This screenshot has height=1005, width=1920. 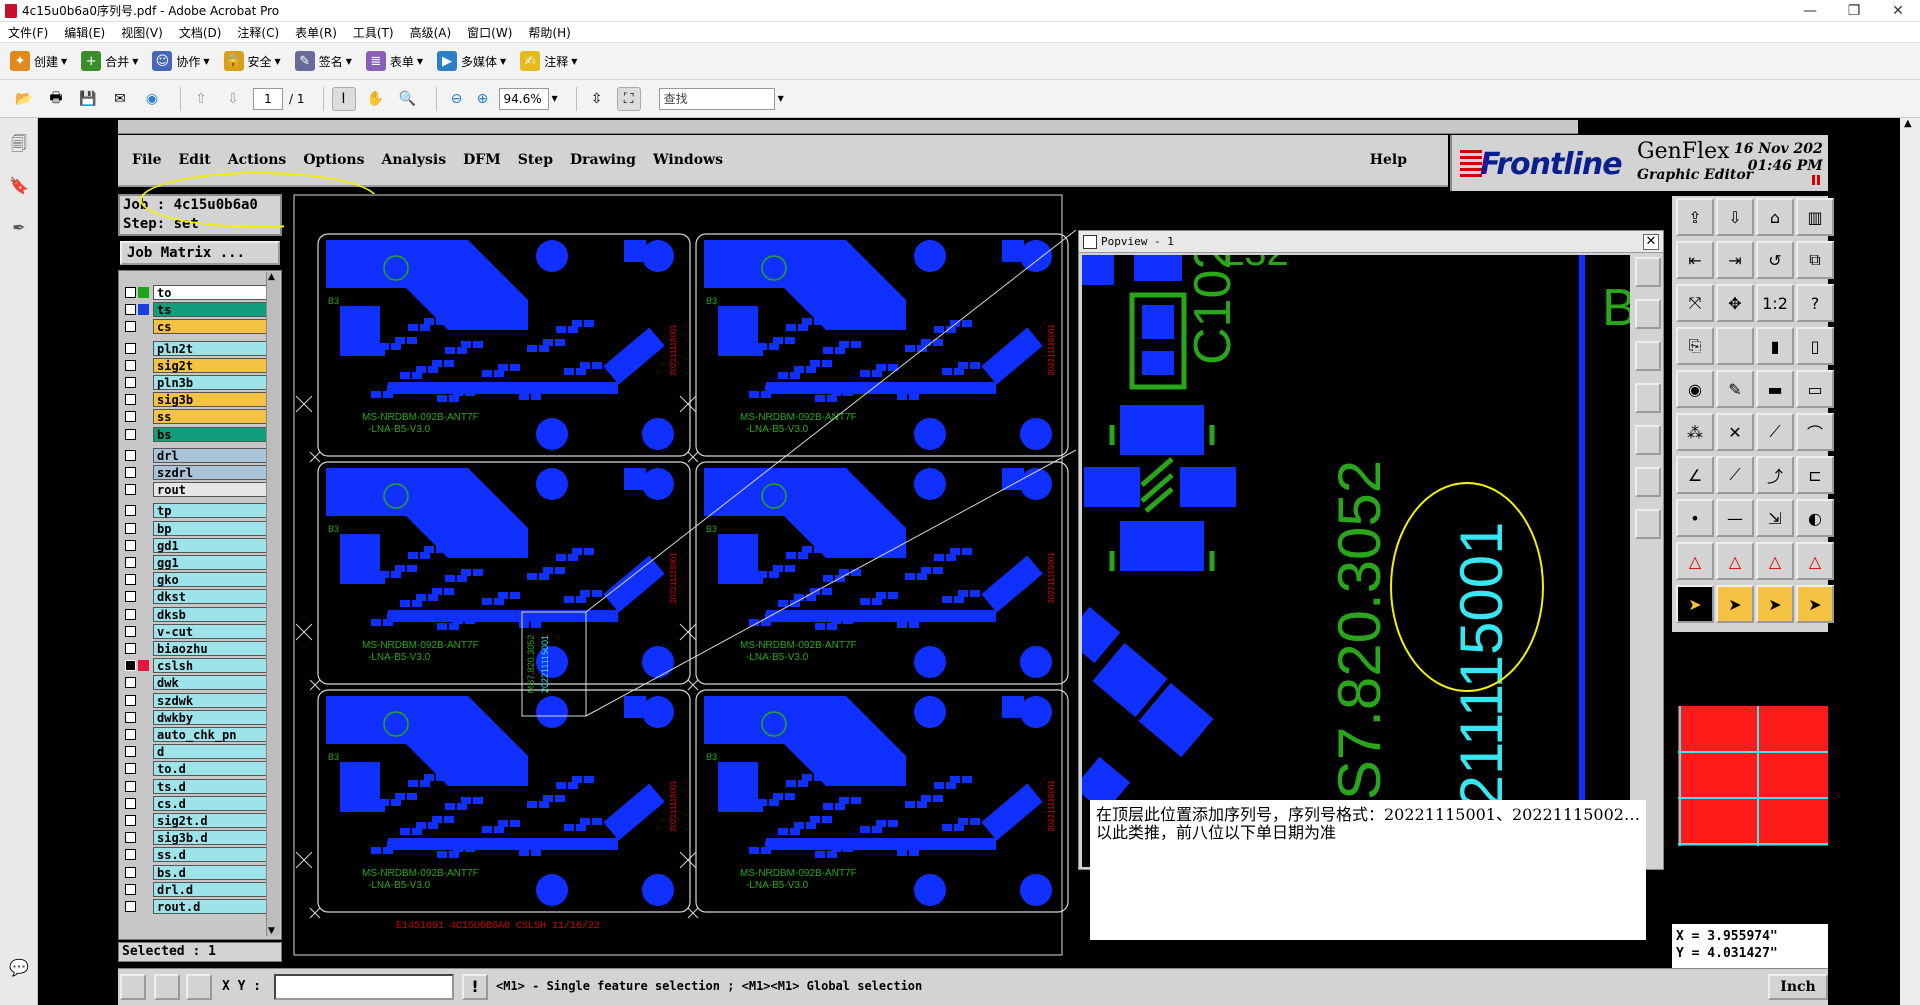 What do you see at coordinates (213, 417) in the screenshot?
I see `layer-name: ss` at bounding box center [213, 417].